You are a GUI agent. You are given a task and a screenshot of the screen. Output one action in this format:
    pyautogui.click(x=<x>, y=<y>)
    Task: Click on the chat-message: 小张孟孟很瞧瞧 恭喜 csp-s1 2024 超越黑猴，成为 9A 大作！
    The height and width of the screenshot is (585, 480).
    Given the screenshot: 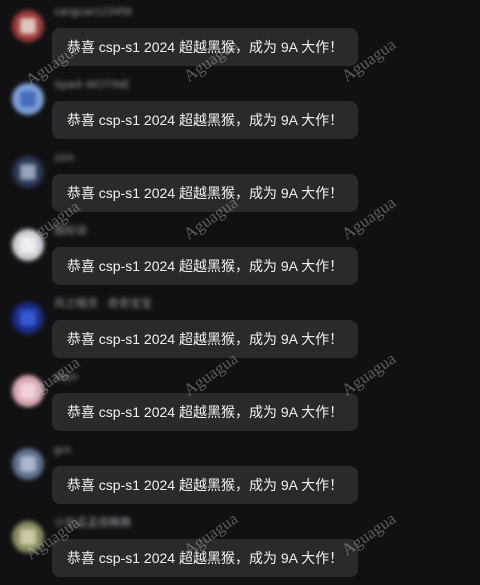 What is the action you would take?
    pyautogui.click(x=240, y=547)
    